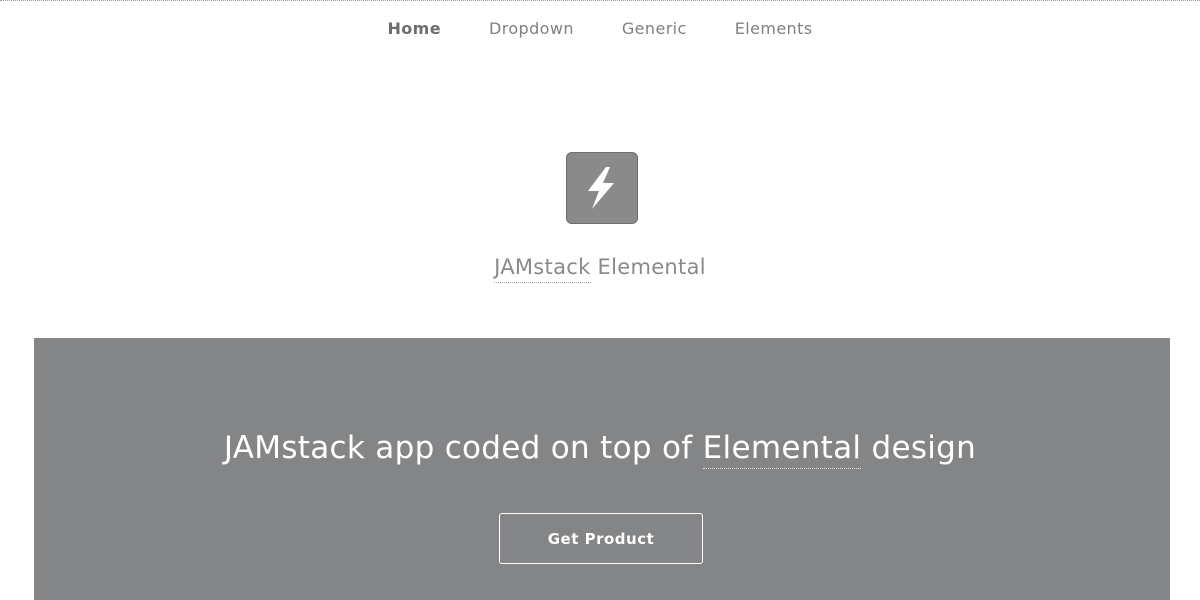 The width and height of the screenshot is (1200, 600). I want to click on hero-headline-prefix: JAMstack app coded on top of, so click(463, 448).